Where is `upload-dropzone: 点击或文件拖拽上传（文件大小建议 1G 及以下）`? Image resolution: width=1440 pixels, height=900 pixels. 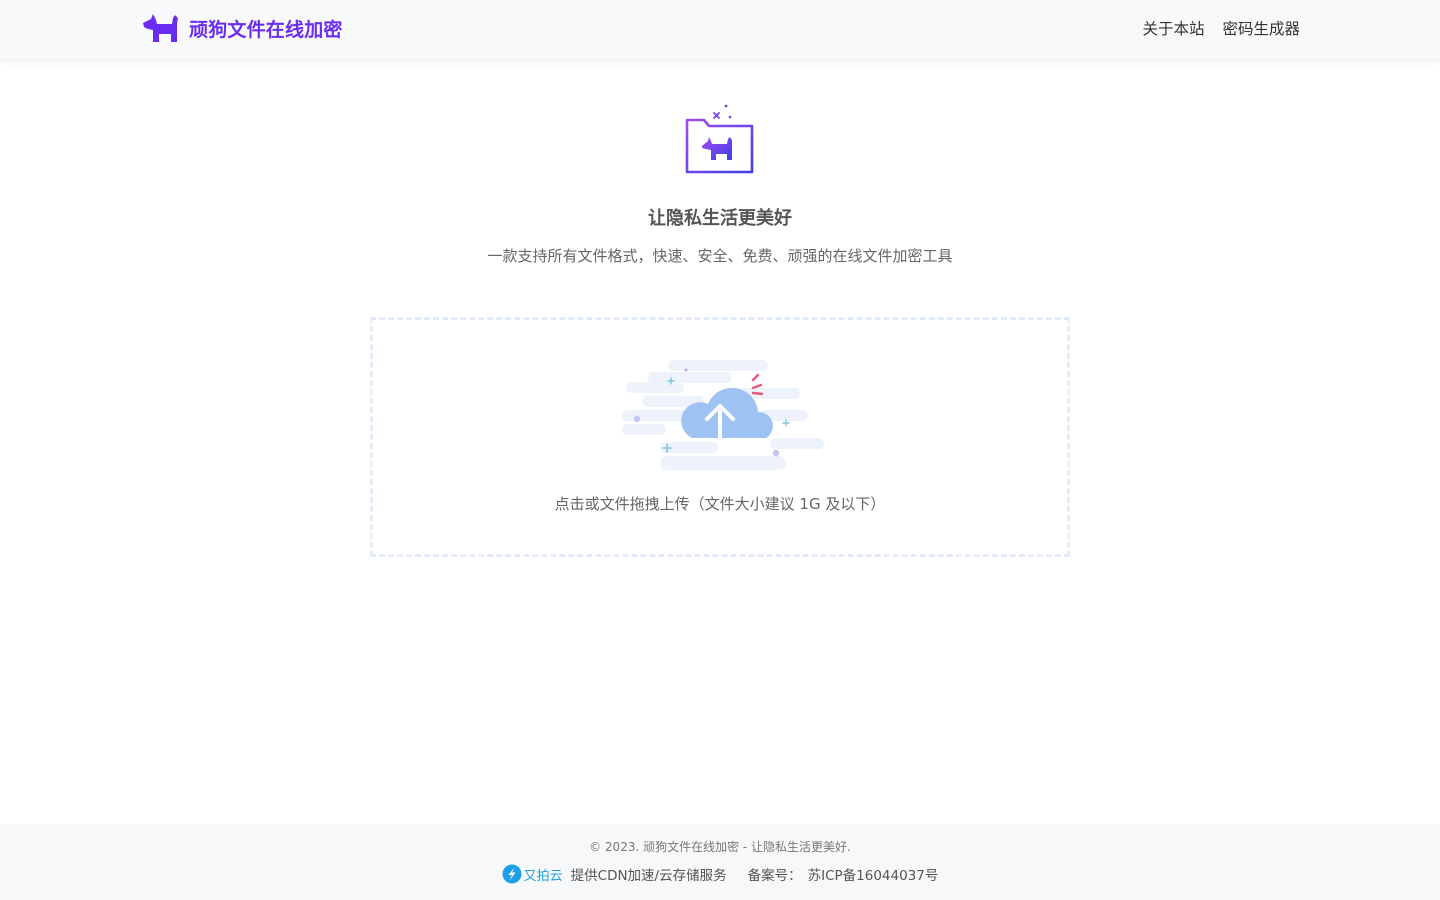
upload-dropzone: 点击或文件拖拽上传（文件大小建议 1G 及以下） is located at coordinates (720, 437).